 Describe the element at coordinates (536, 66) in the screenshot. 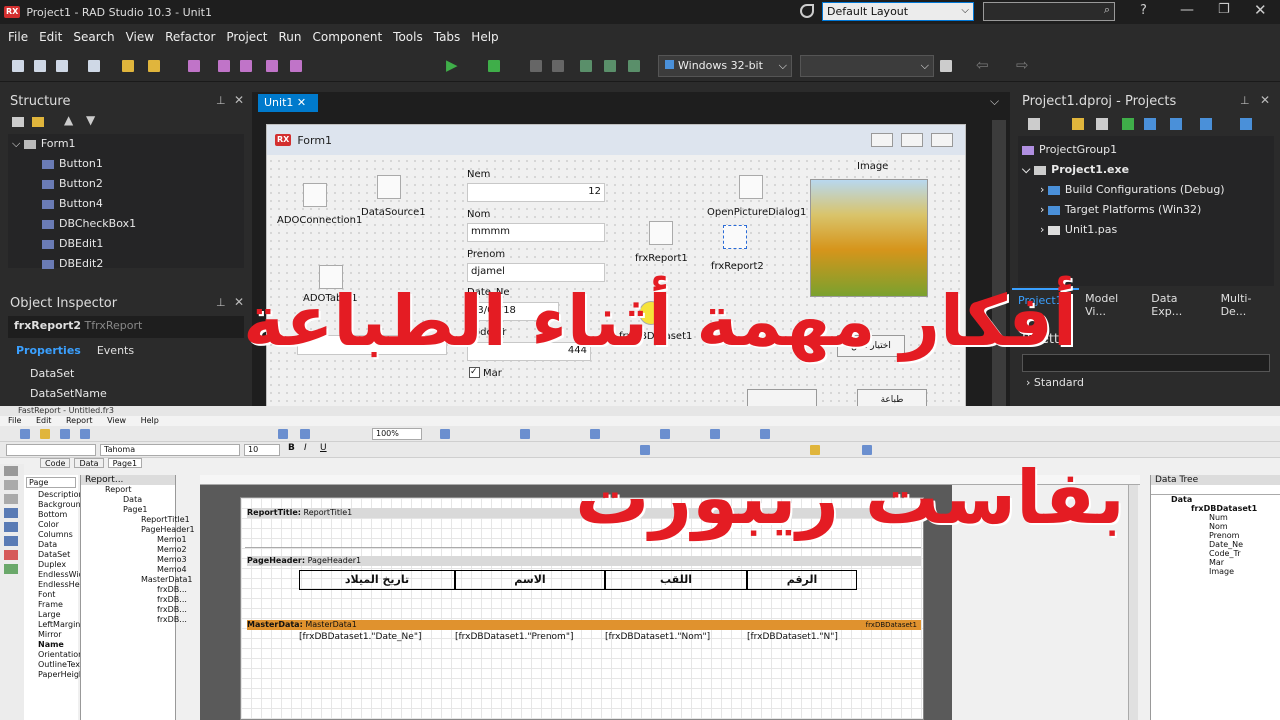

I see `pause-icon` at that location.